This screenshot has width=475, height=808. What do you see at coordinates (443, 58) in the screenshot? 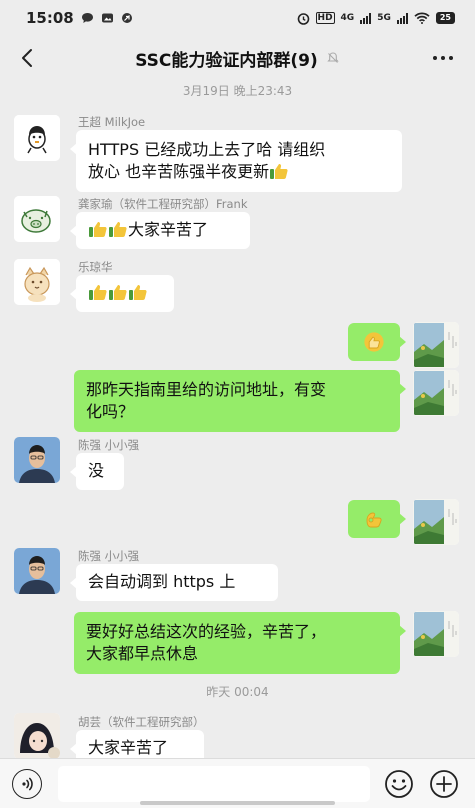
I see `more-options-button` at bounding box center [443, 58].